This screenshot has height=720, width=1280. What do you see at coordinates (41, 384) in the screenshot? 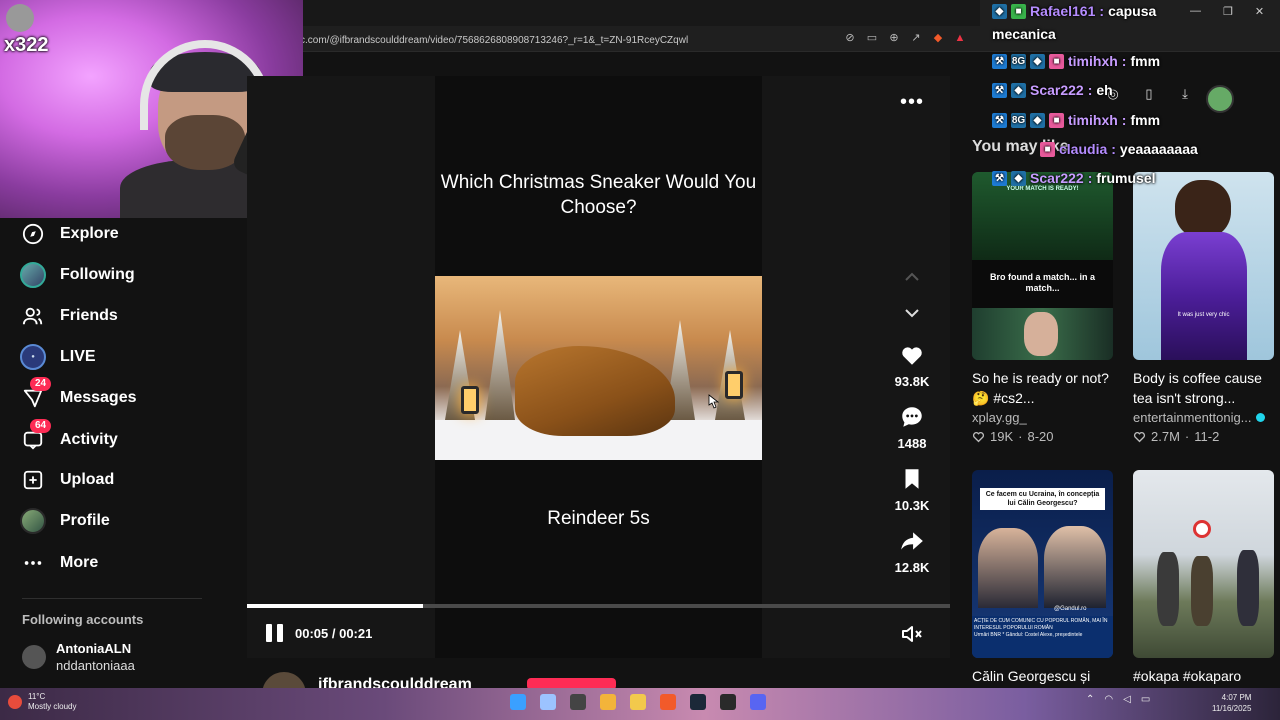
I see `messages-badge: 24` at bounding box center [41, 384].